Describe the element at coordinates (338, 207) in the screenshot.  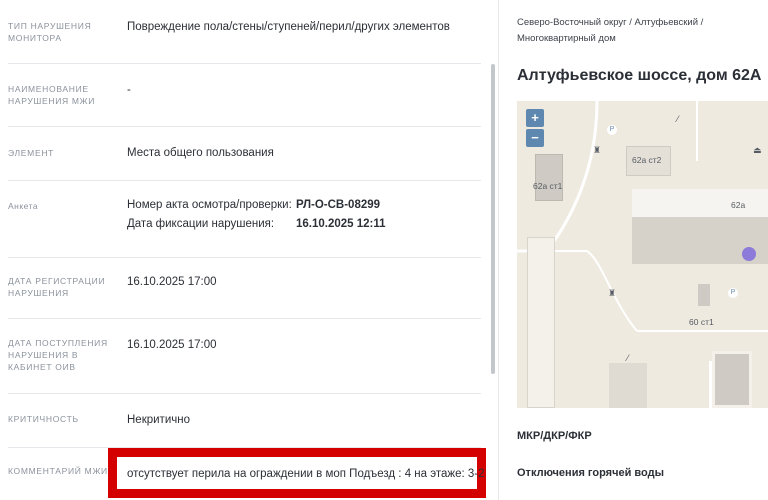
I see `act-number-value: РЛ-О-СВ-08299` at that location.